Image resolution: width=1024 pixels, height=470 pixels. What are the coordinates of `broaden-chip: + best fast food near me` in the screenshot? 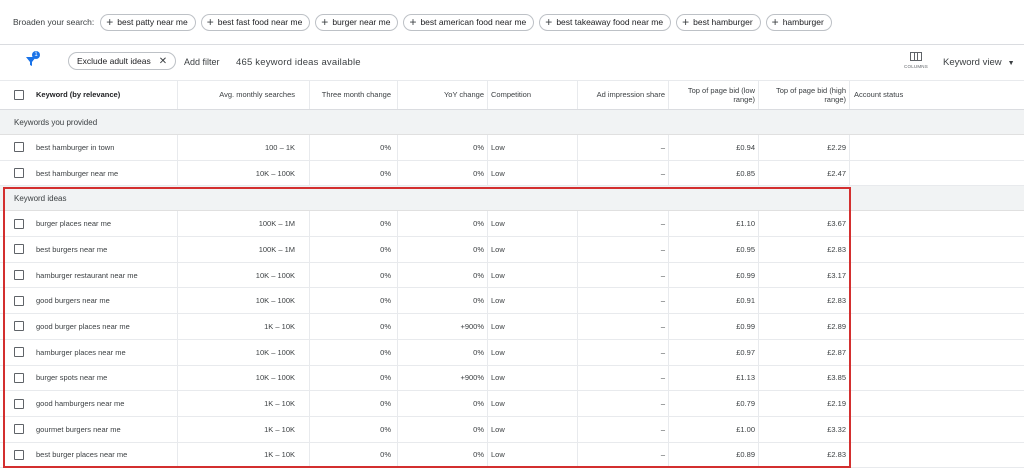 It's located at (255, 22).